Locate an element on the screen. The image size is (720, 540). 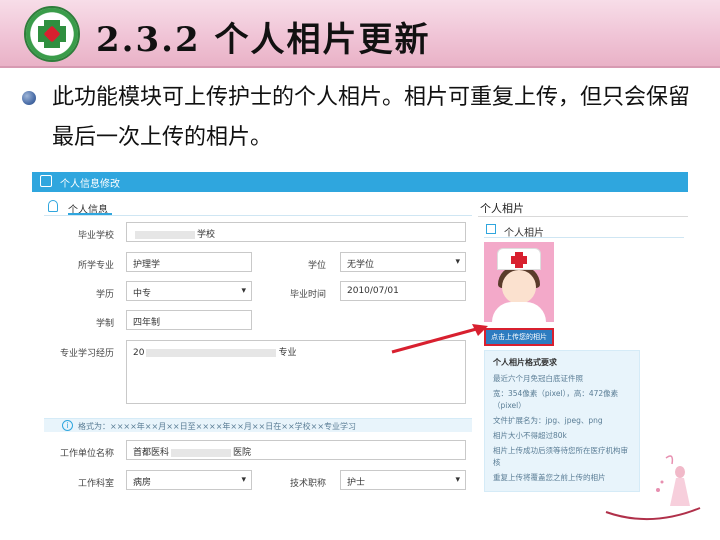
school-label: 毕业学校 is located at coordinates (95, 236).